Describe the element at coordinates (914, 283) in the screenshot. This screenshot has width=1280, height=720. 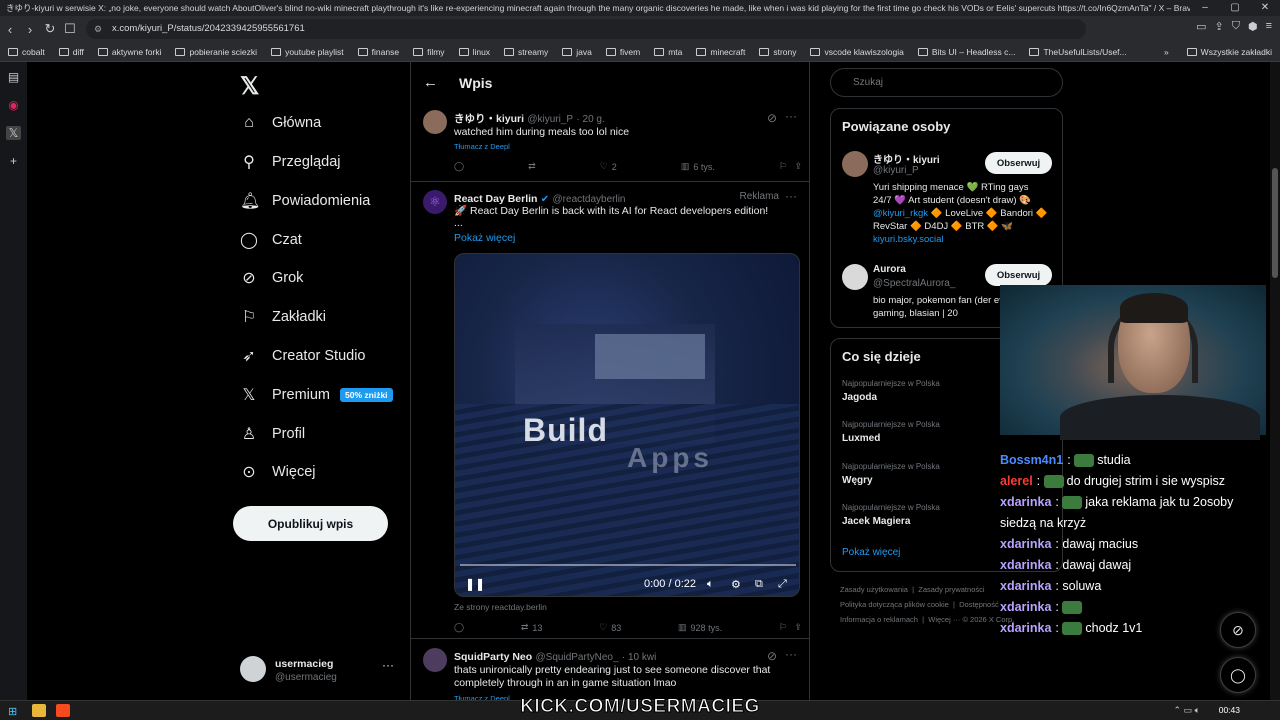
I see `person-handle: @SpectralAurora_` at that location.